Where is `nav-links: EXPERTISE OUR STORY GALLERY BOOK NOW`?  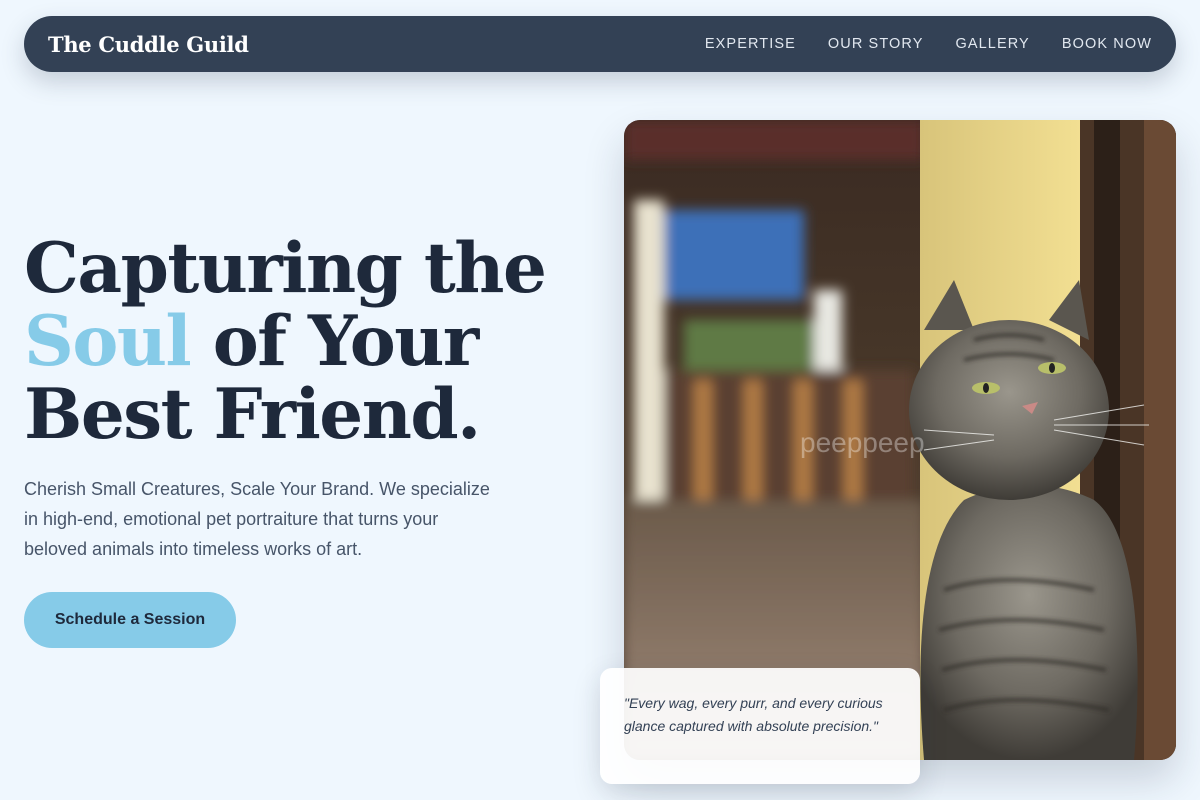 nav-links: EXPERTISE OUR STORY GALLERY BOOK NOW is located at coordinates (928, 44).